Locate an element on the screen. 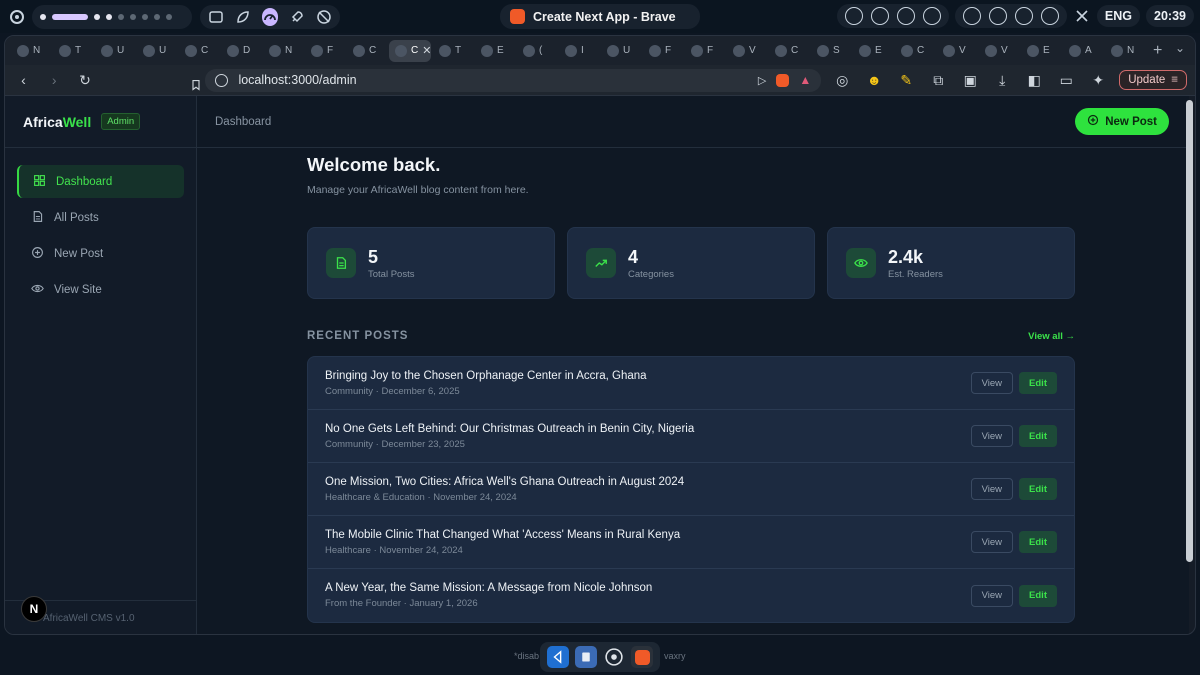  nextjs-devtools-button: N is located at coordinates (34, 609).